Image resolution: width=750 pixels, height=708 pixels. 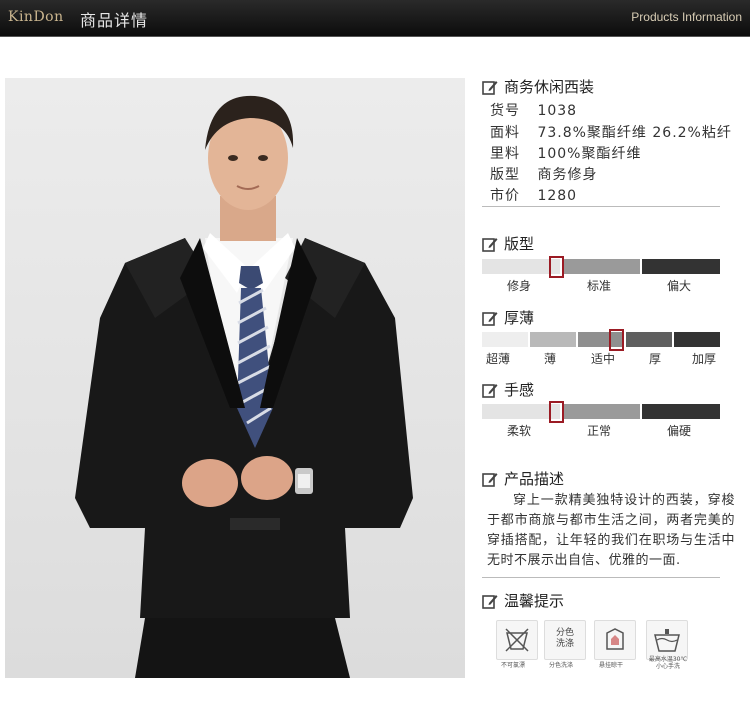 I want to click on spec-value: 100%聚酯纤维, so click(x=589, y=154).